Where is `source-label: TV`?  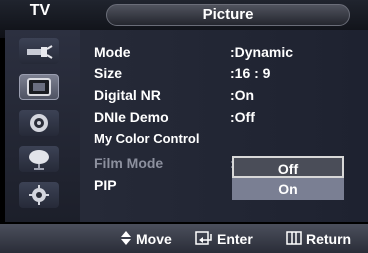
source-label: TV is located at coordinates (40, 10).